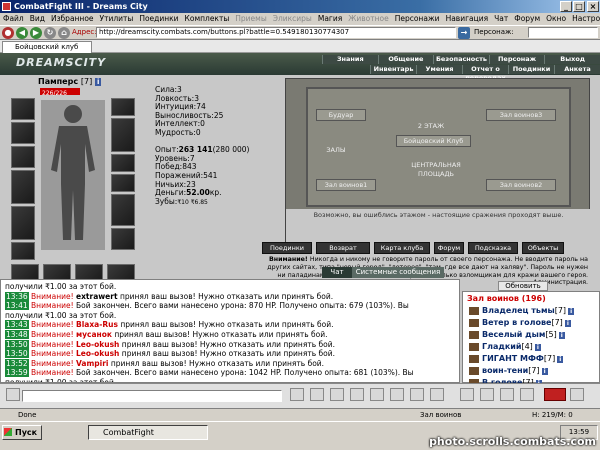  I want to click on tab-fight-club: Бойцовский клуб, so click(47, 47).